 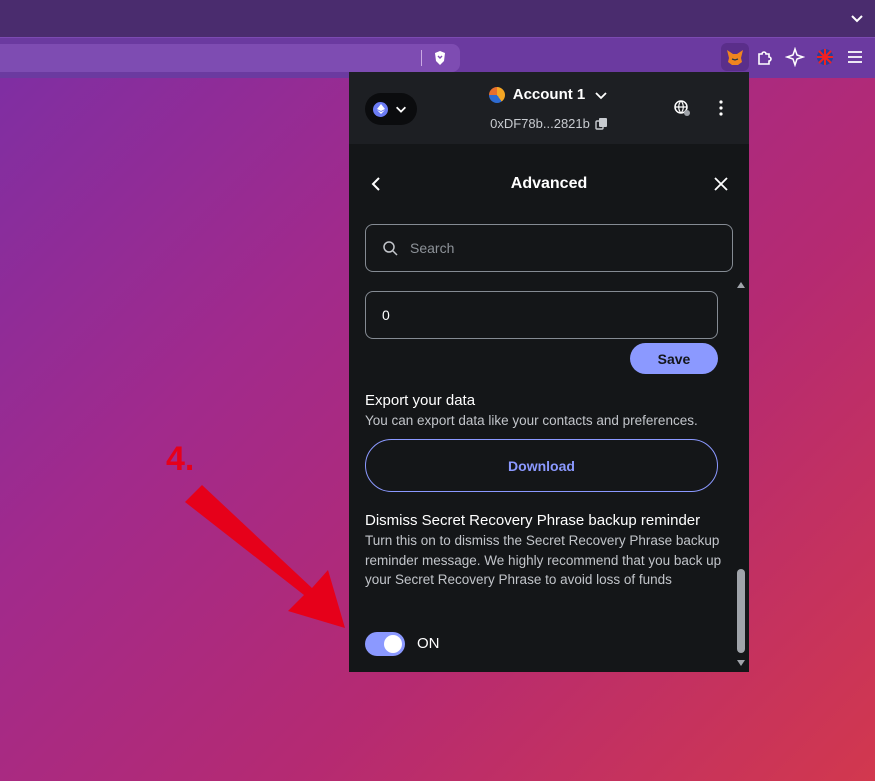 What do you see at coordinates (682, 108) in the screenshot?
I see `globe-icon` at bounding box center [682, 108].